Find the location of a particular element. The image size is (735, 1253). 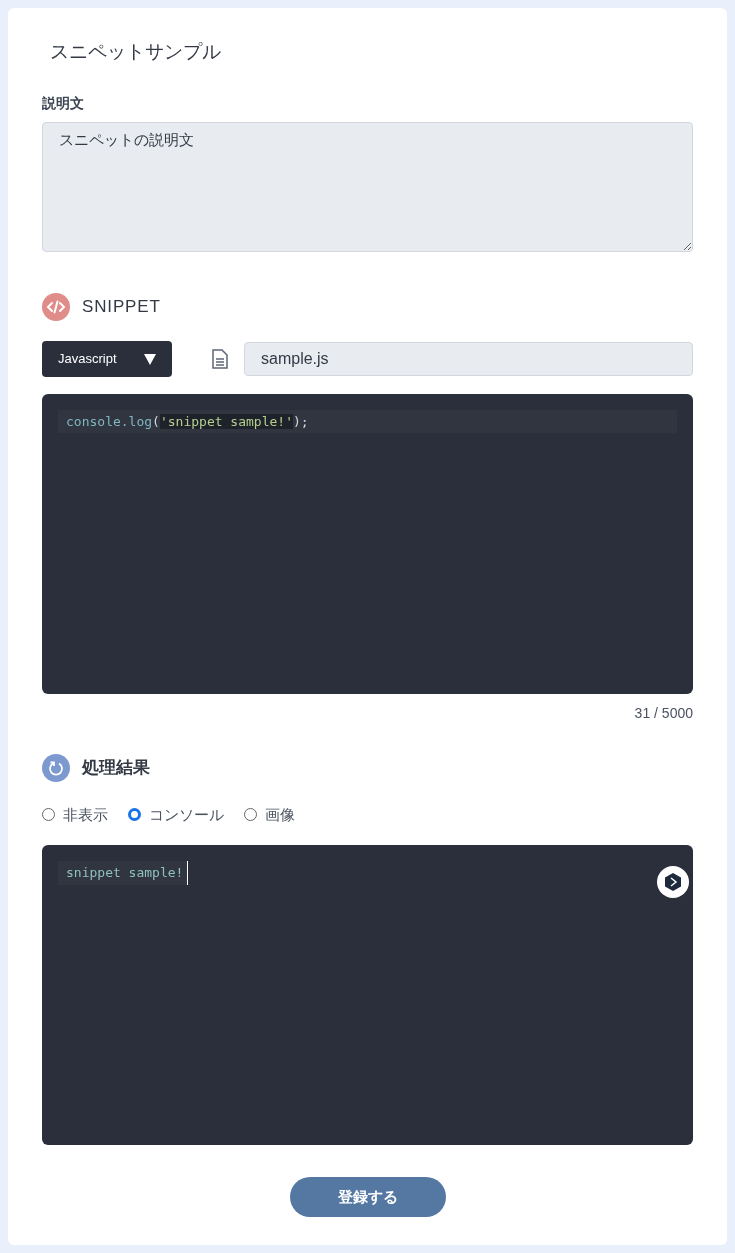

run-icon is located at coordinates (673, 882).